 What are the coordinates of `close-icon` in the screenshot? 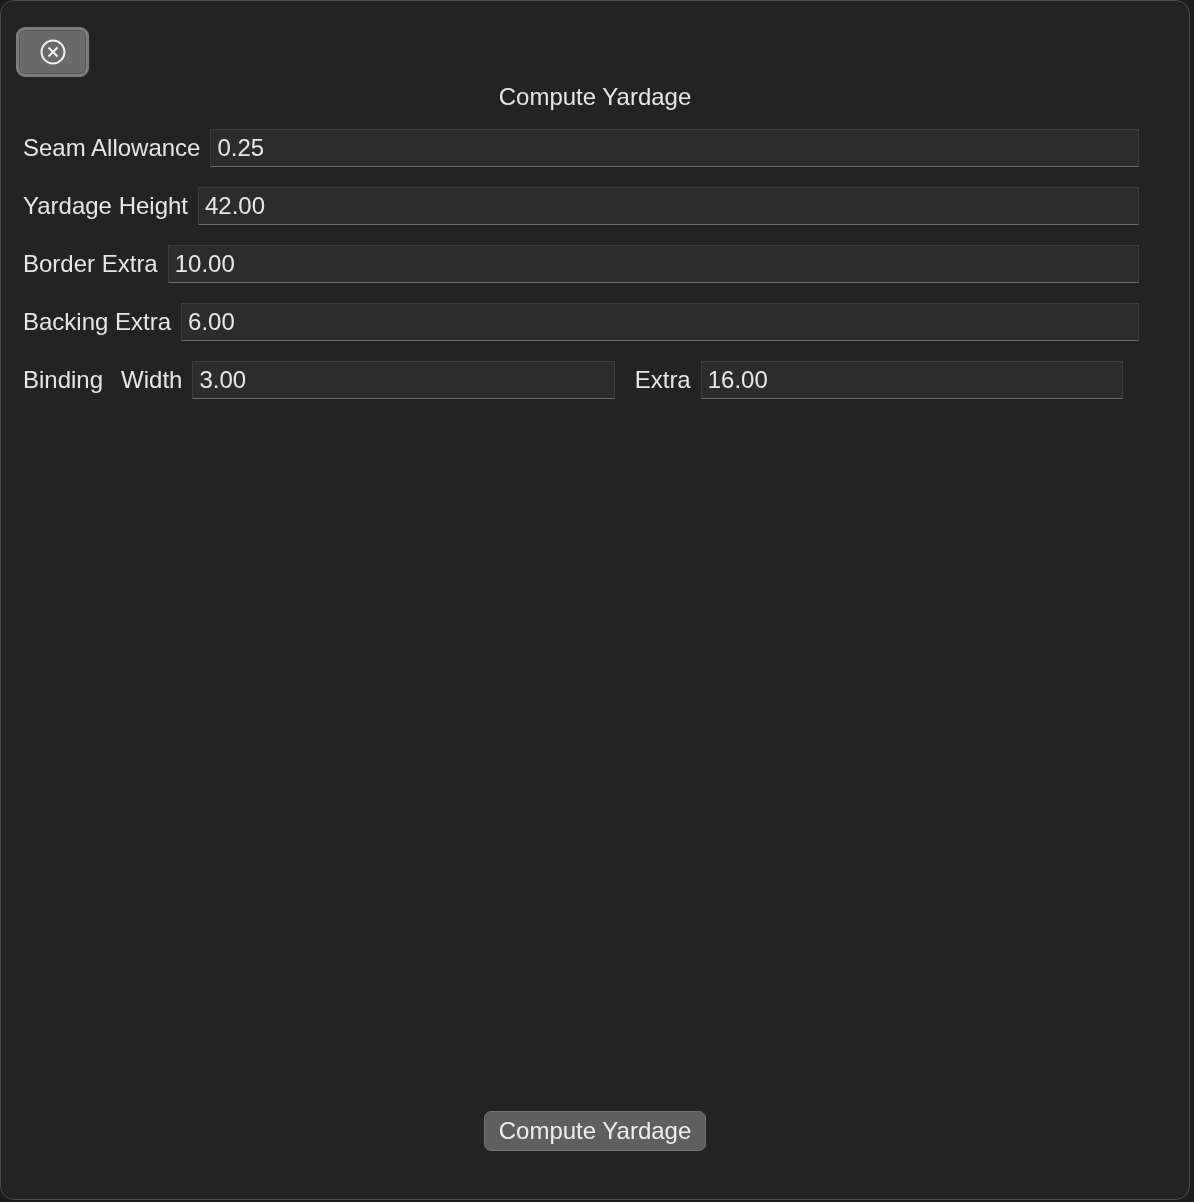 It's located at (52, 52).